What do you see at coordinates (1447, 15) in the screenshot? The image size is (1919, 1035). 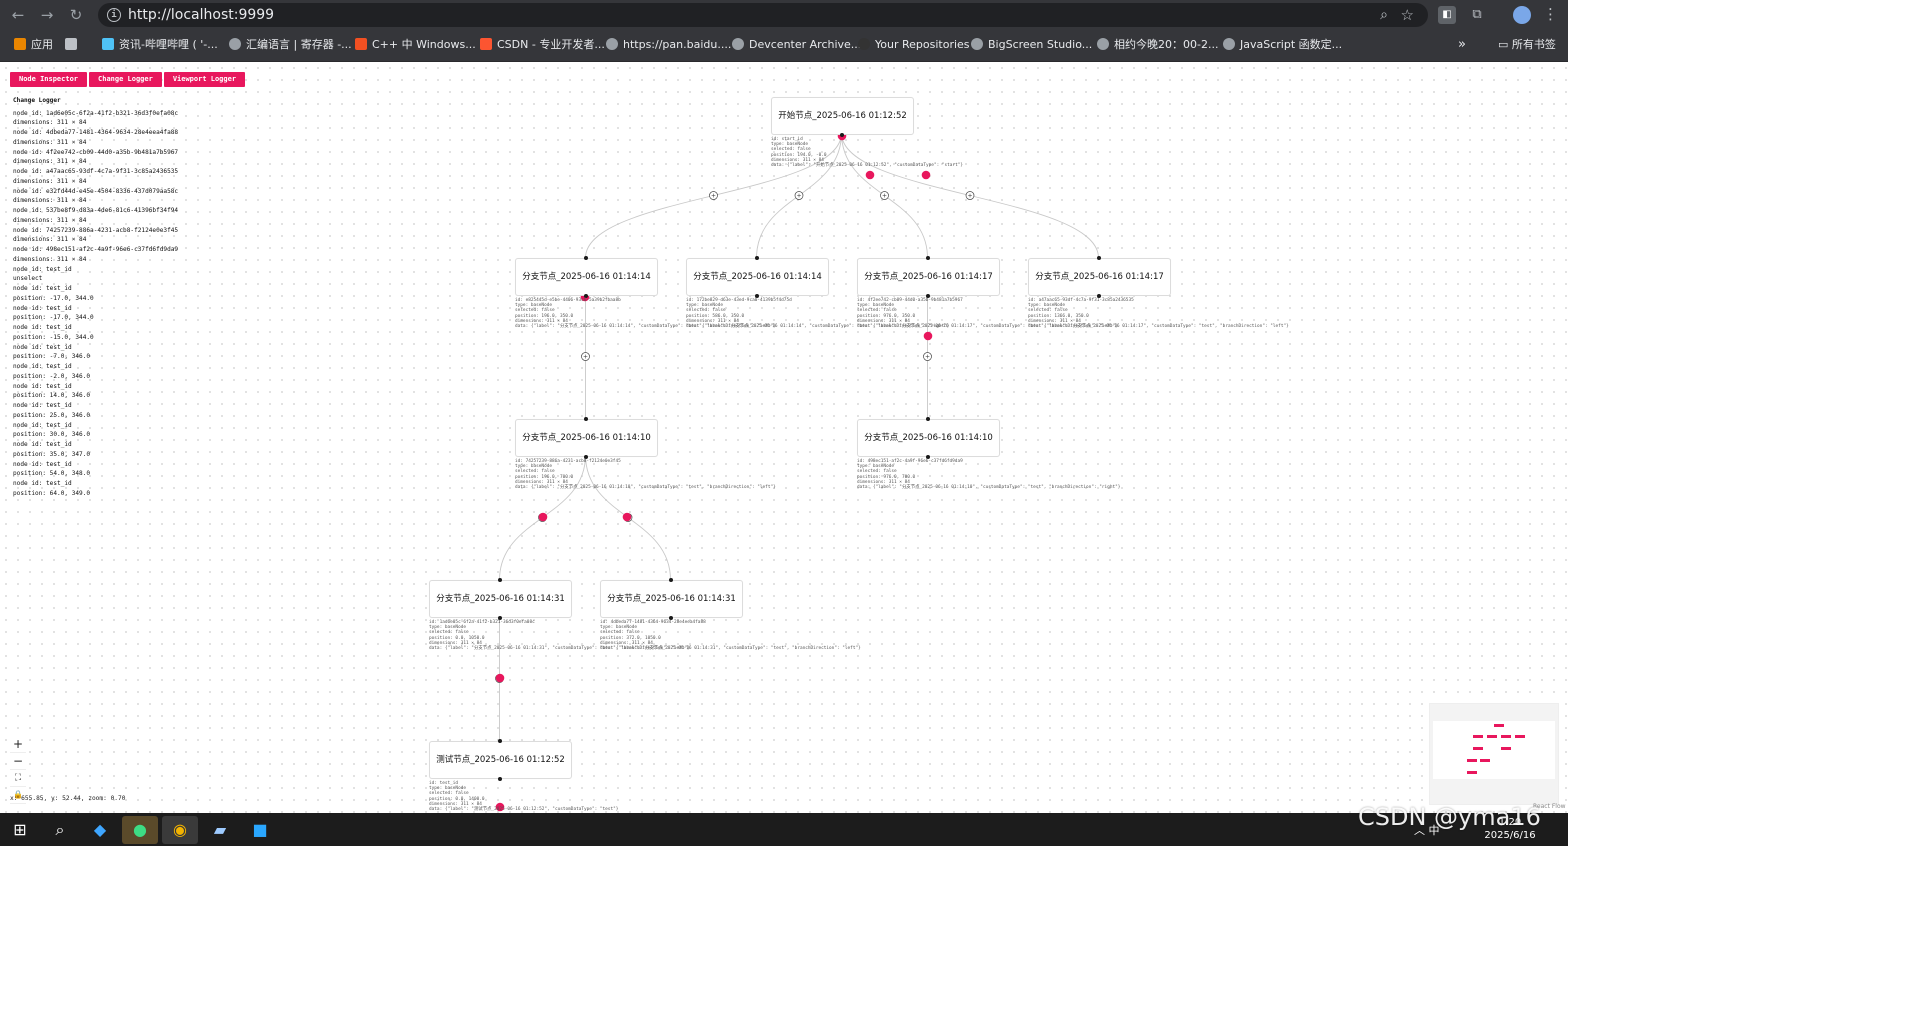 I see `extension-icon: ◧` at bounding box center [1447, 15].